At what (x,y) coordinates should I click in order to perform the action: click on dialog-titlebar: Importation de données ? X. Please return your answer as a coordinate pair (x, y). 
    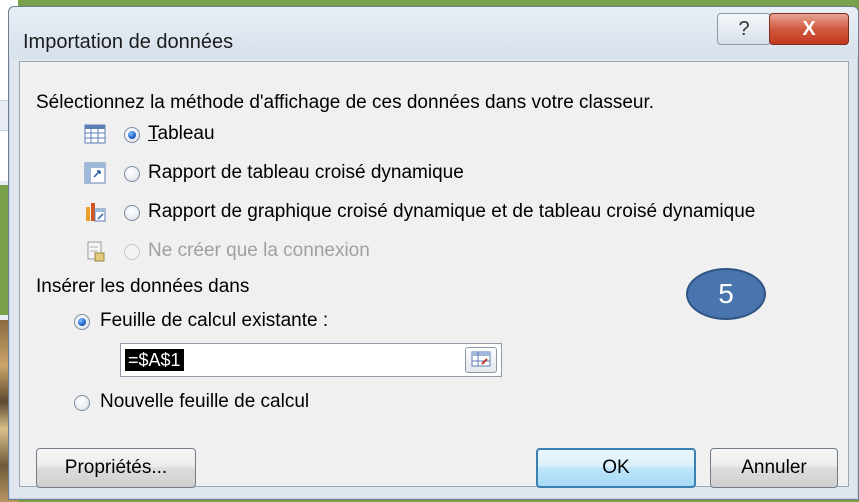
    Looking at the image, I should click on (433, 33).